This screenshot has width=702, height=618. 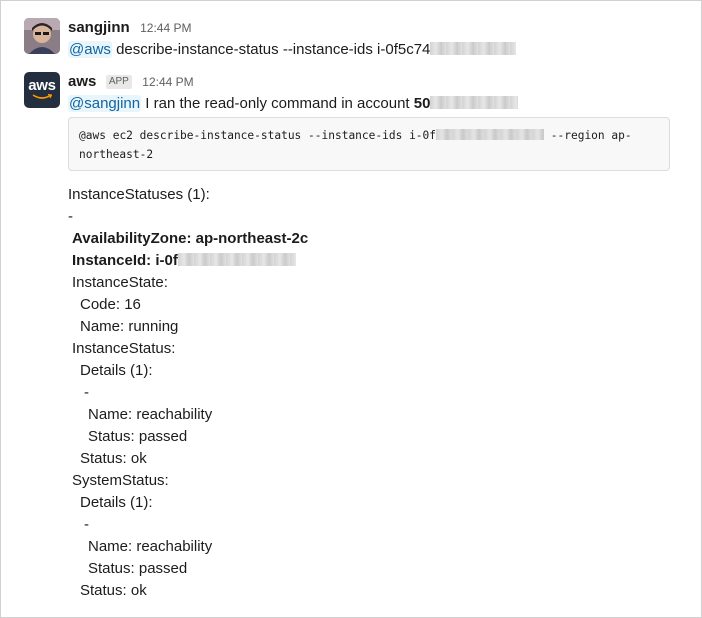 I want to click on account-id: 50, so click(x=422, y=103).